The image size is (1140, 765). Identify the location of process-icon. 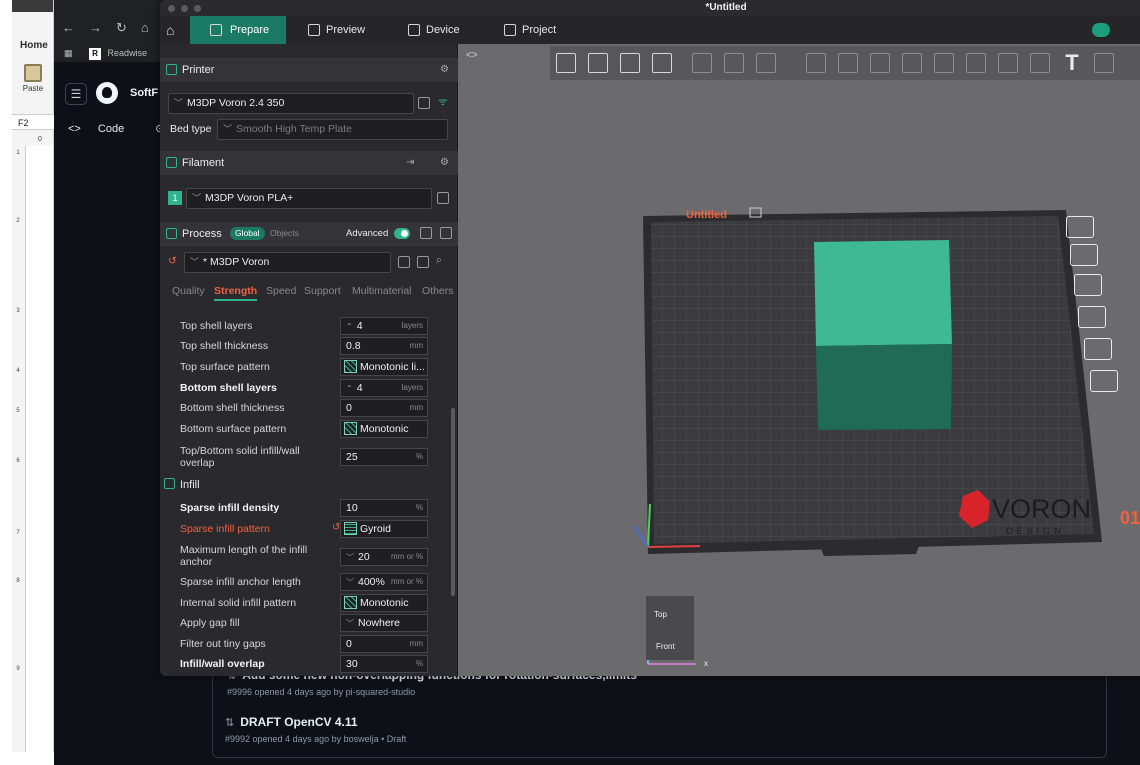
(171, 233).